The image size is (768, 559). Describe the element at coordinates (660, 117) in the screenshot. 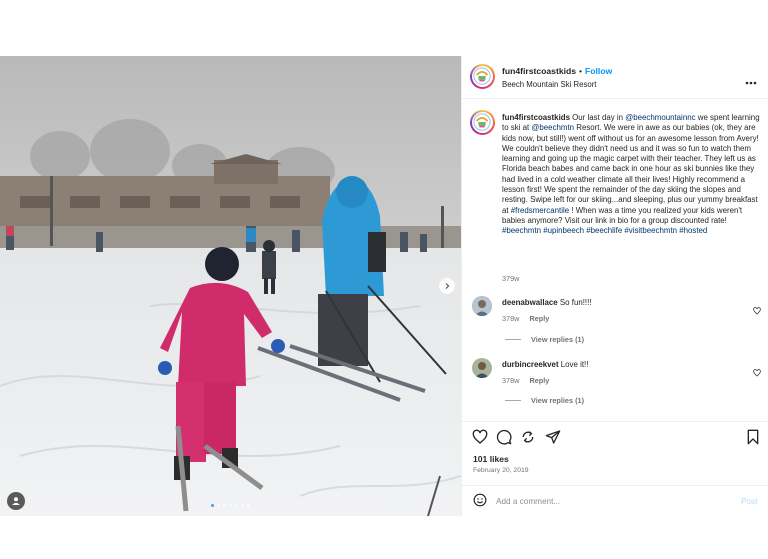

I see `mention-link: @beechmountainnc` at that location.